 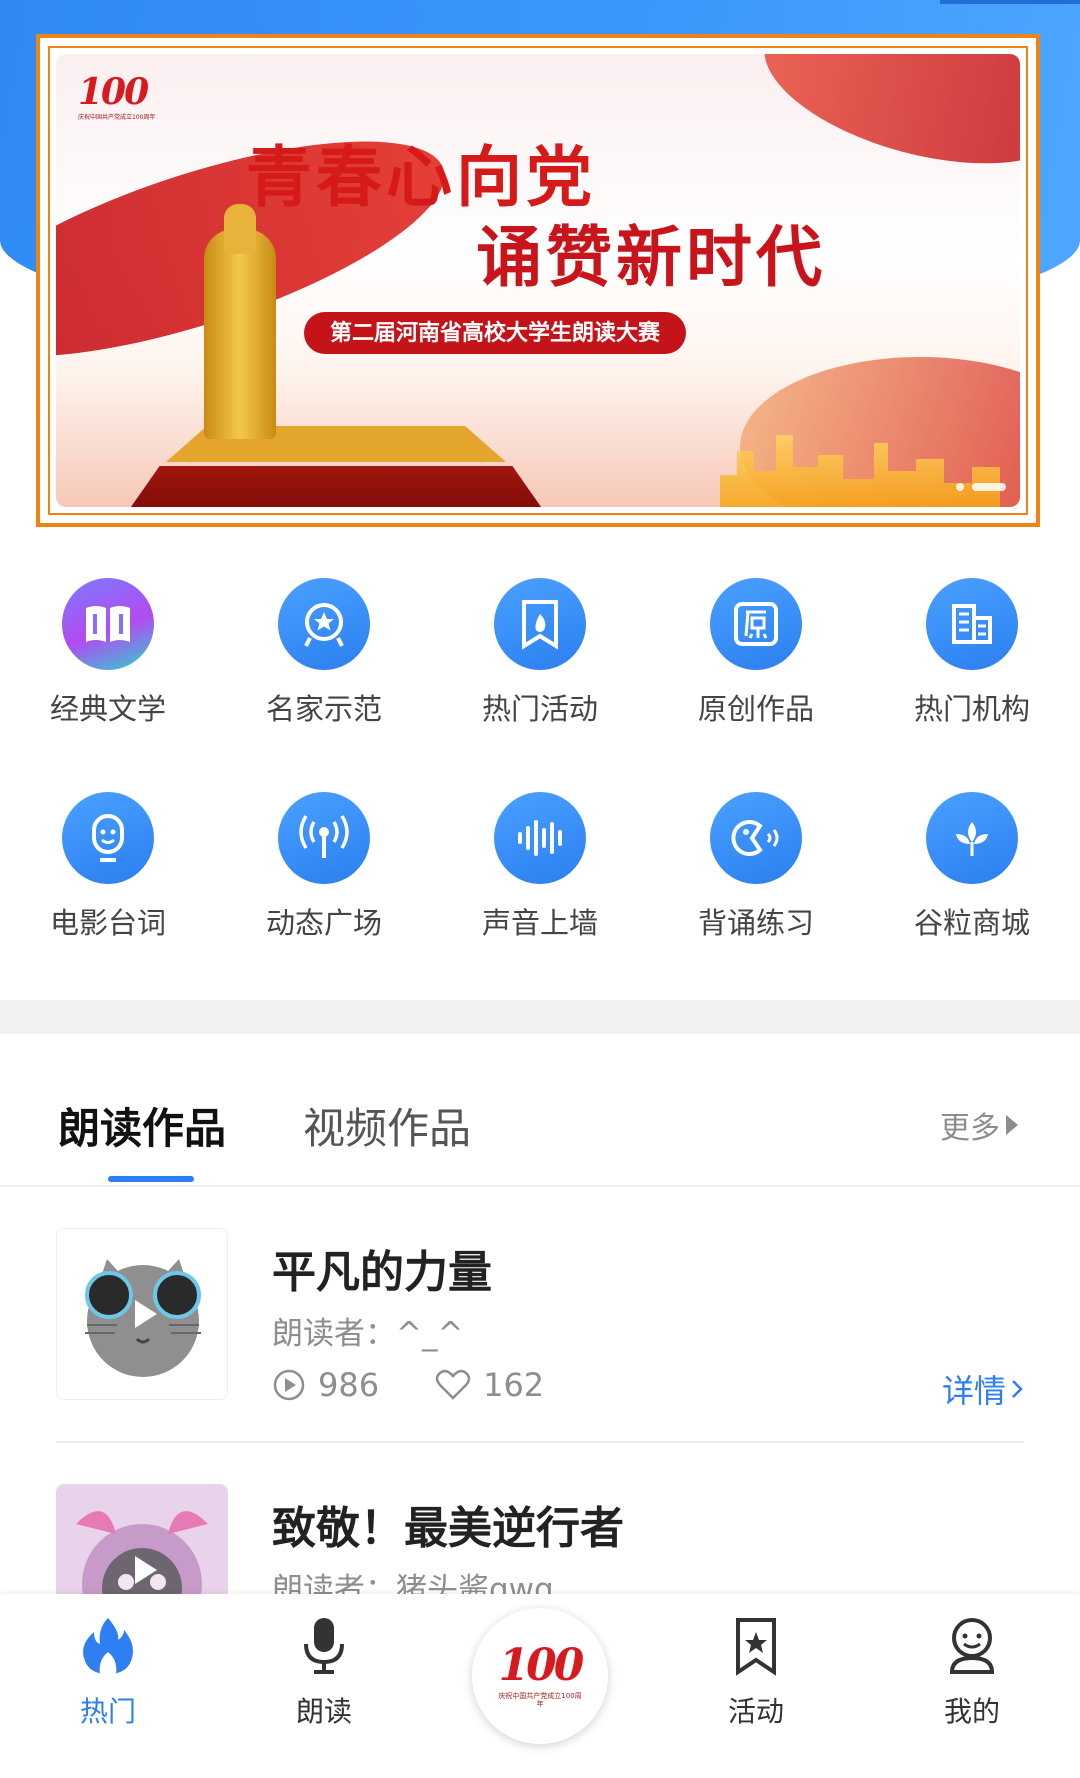 What do you see at coordinates (108, 624) in the screenshot?
I see `book-icon` at bounding box center [108, 624].